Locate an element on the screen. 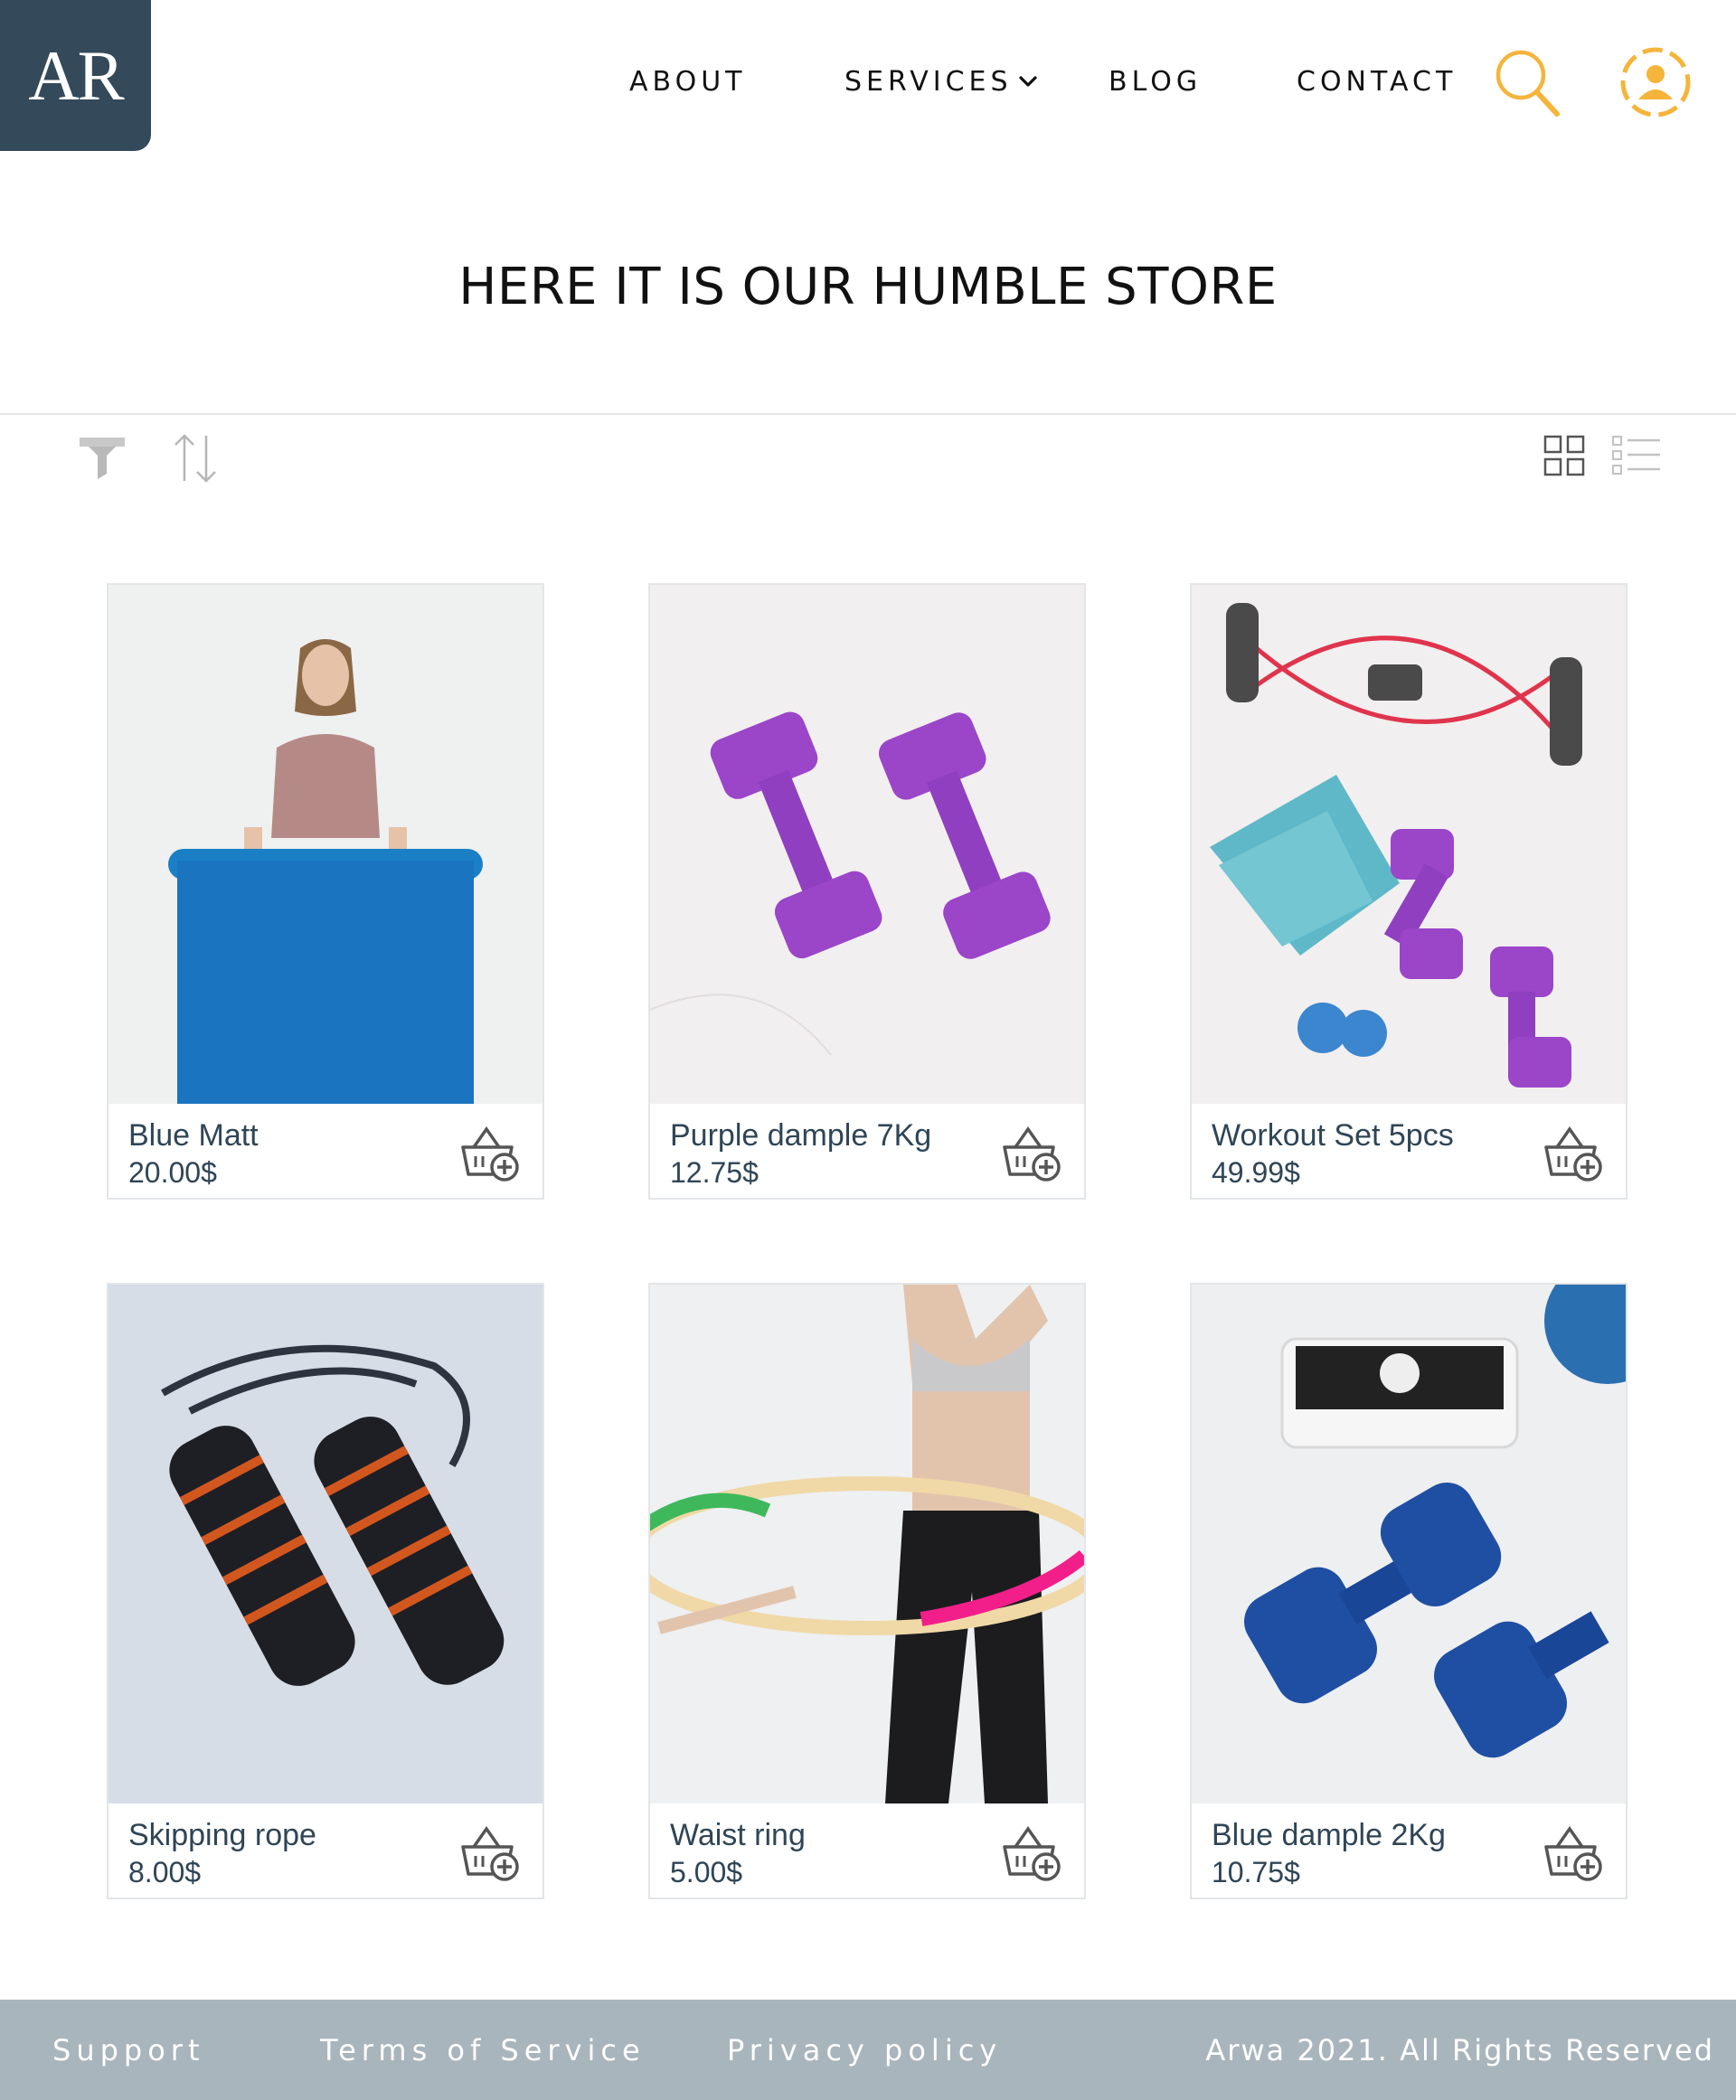 Image resolution: width=1736 pixels, height=2100 pixels. footer-link-terms: Terms of Service is located at coordinates (483, 2050).